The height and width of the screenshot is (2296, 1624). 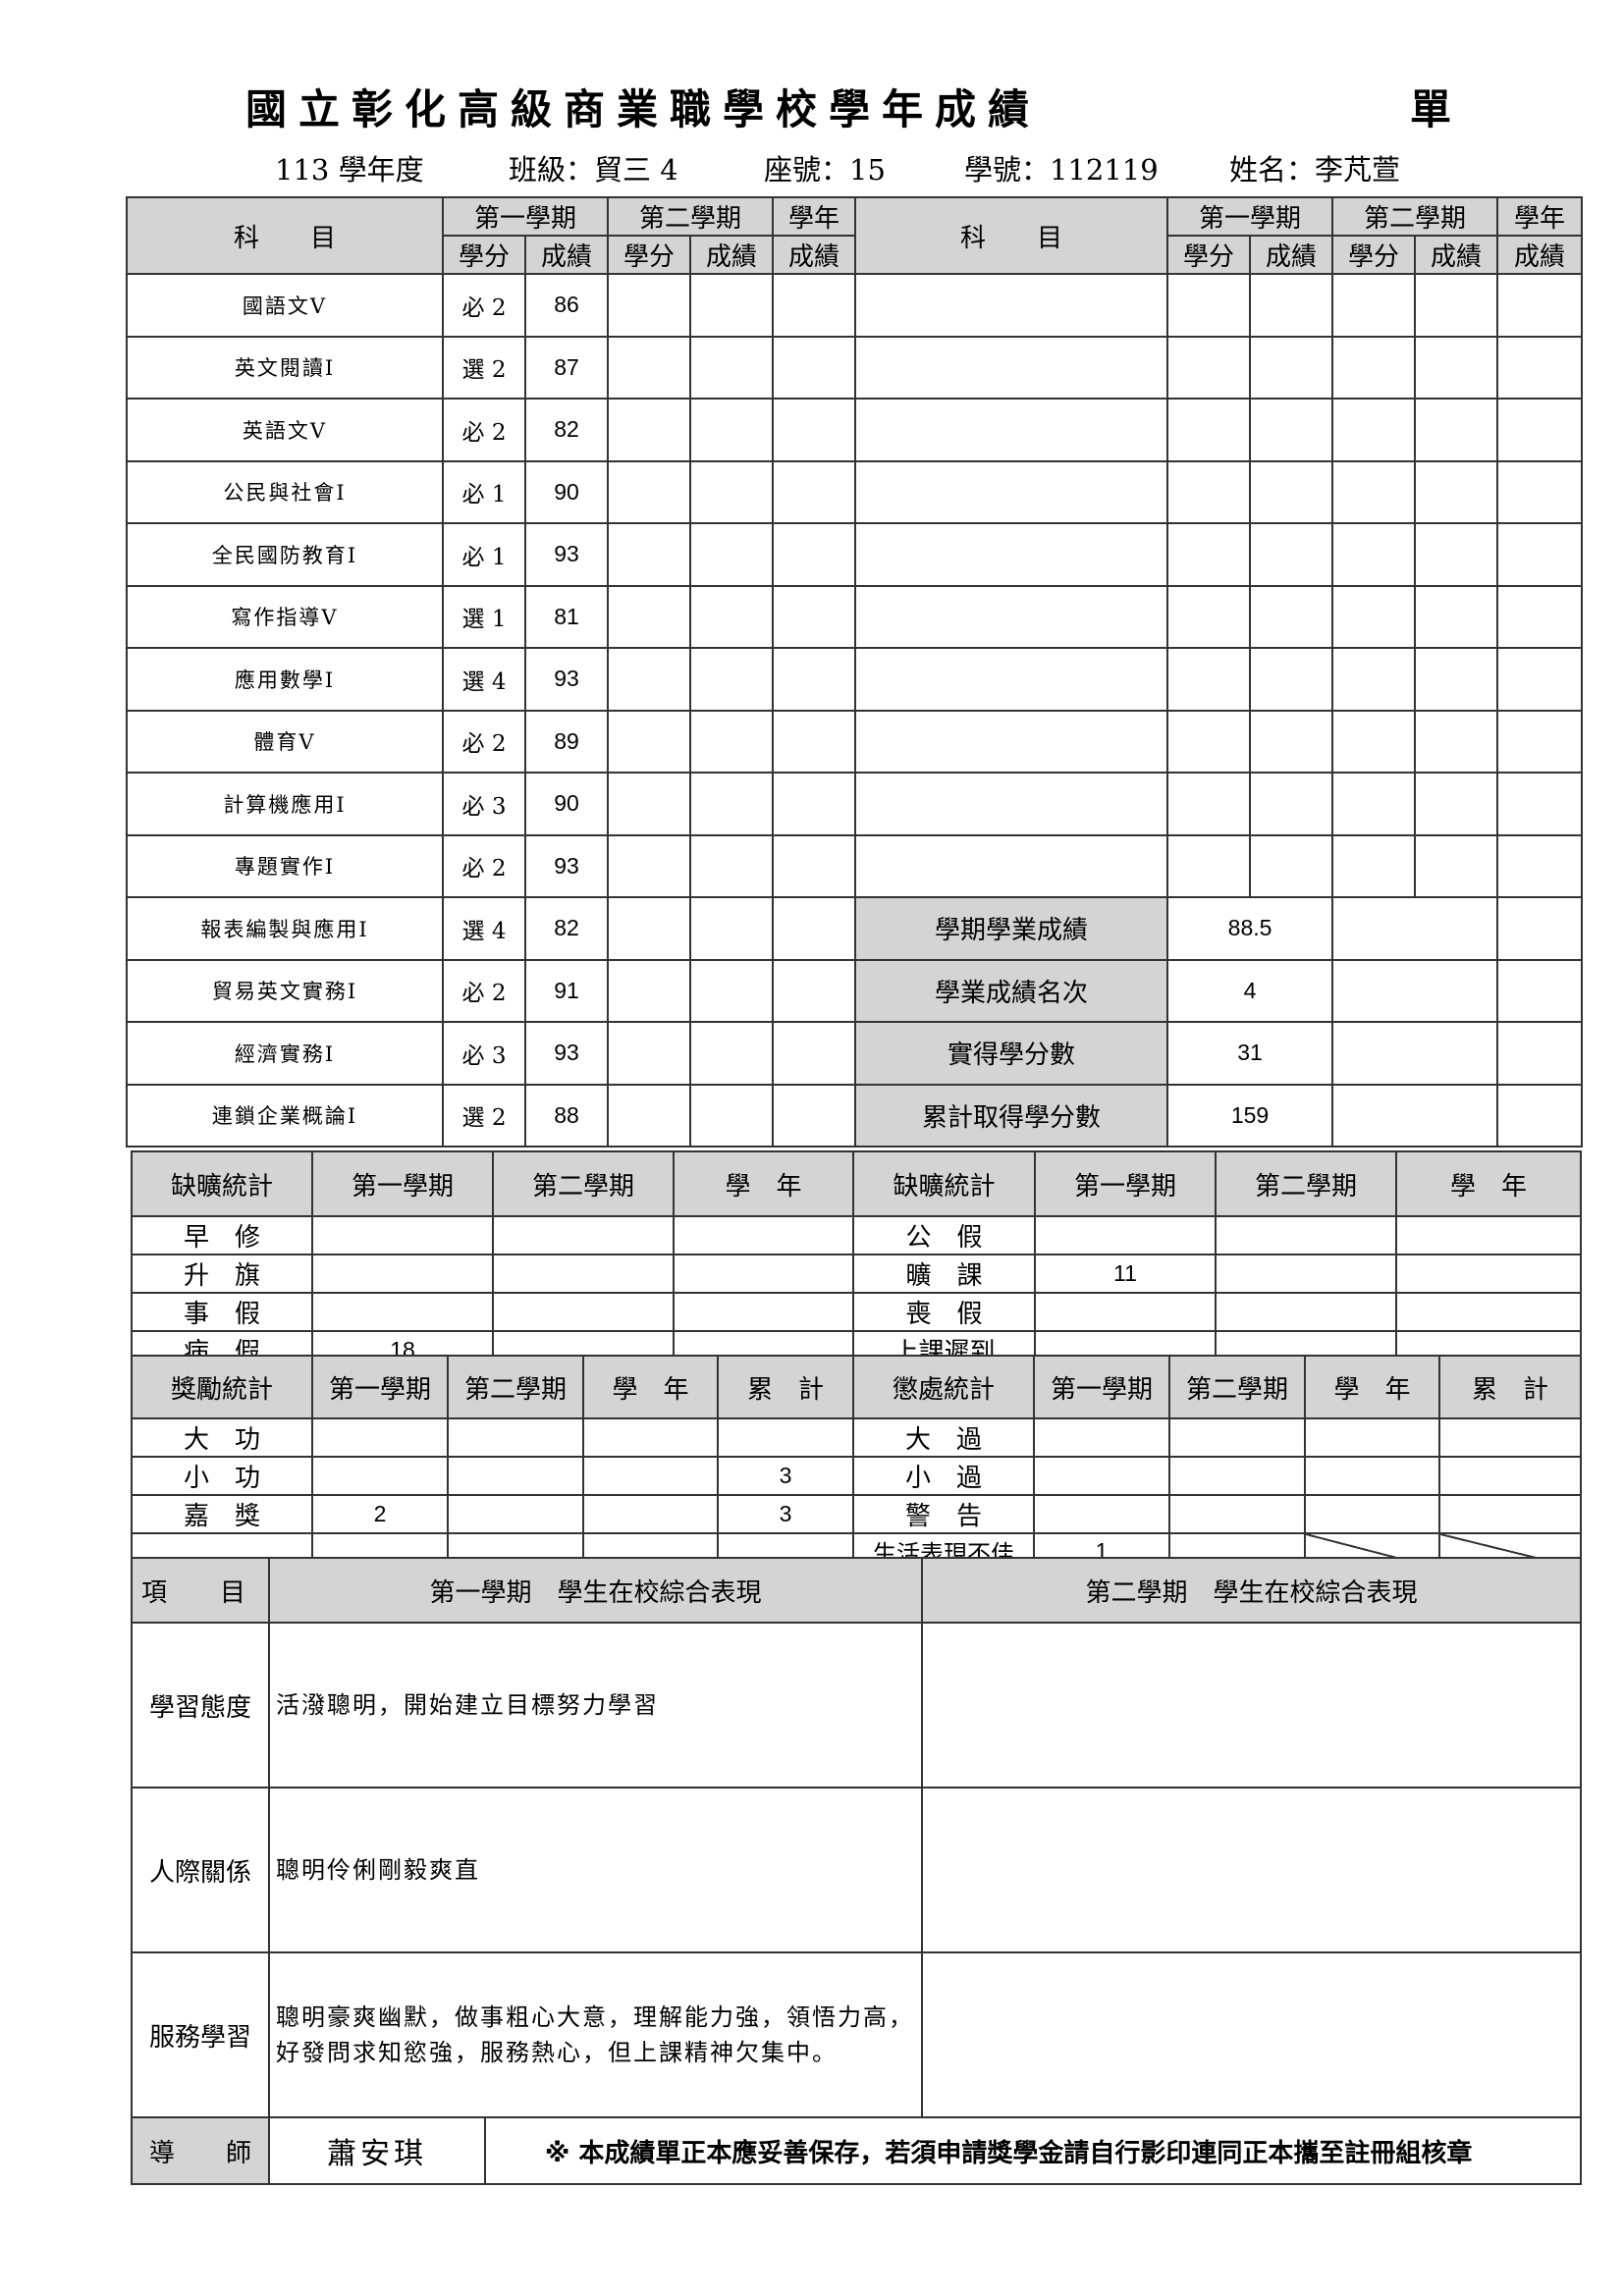 I want to click on summary-value: 159, so click(x=1250, y=1115).